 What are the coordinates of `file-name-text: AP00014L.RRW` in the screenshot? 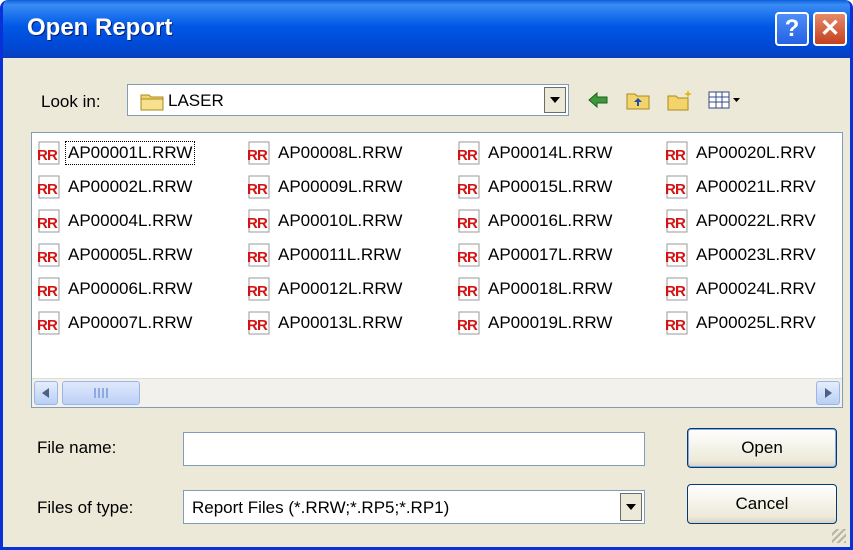 It's located at (550, 152).